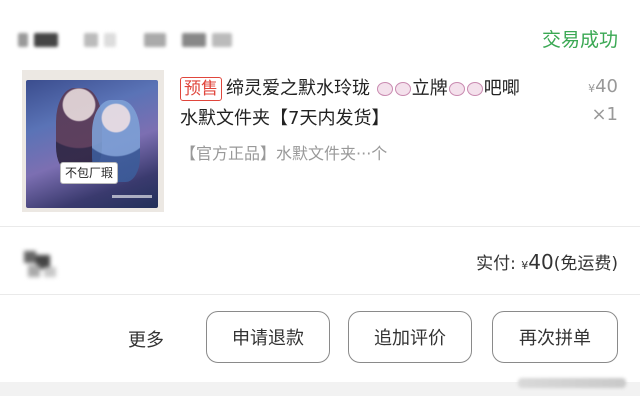  What do you see at coordinates (372, 153) in the screenshot?
I see `spec-suffix: ···个` at bounding box center [372, 153].